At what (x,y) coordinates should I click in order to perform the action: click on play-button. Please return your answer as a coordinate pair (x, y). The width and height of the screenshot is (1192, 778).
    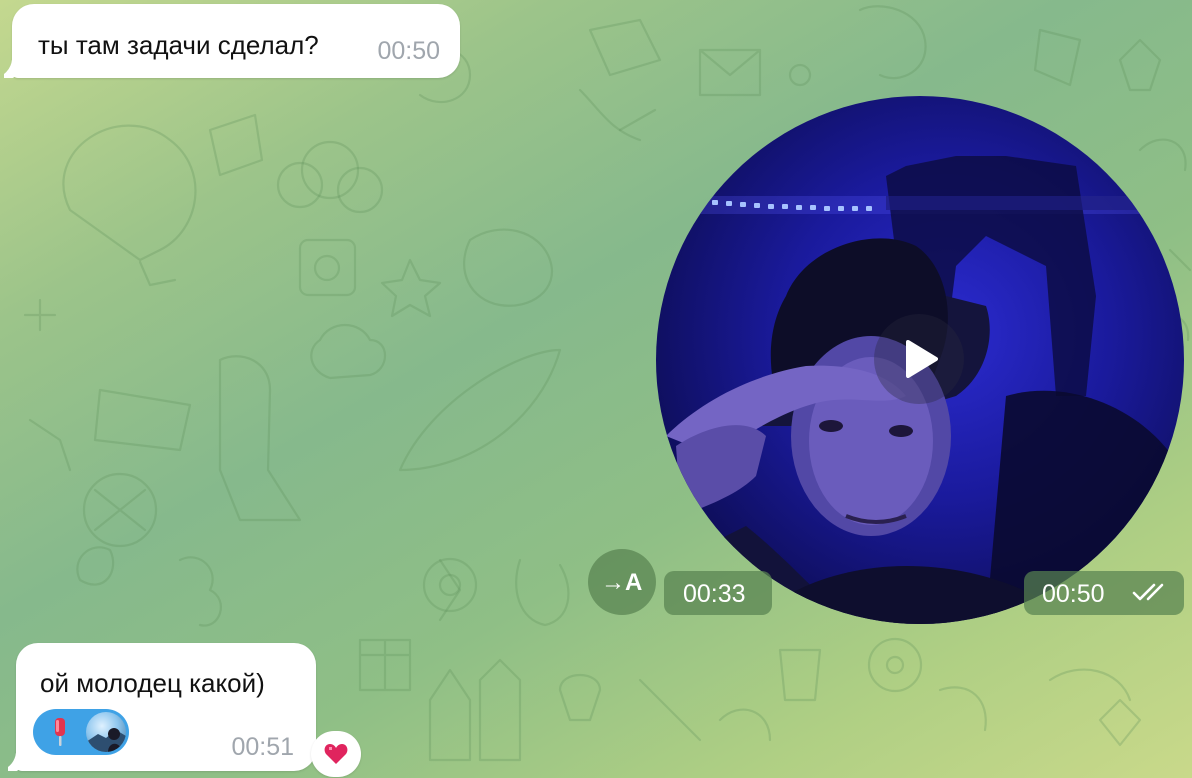
    Looking at the image, I should click on (919, 359).